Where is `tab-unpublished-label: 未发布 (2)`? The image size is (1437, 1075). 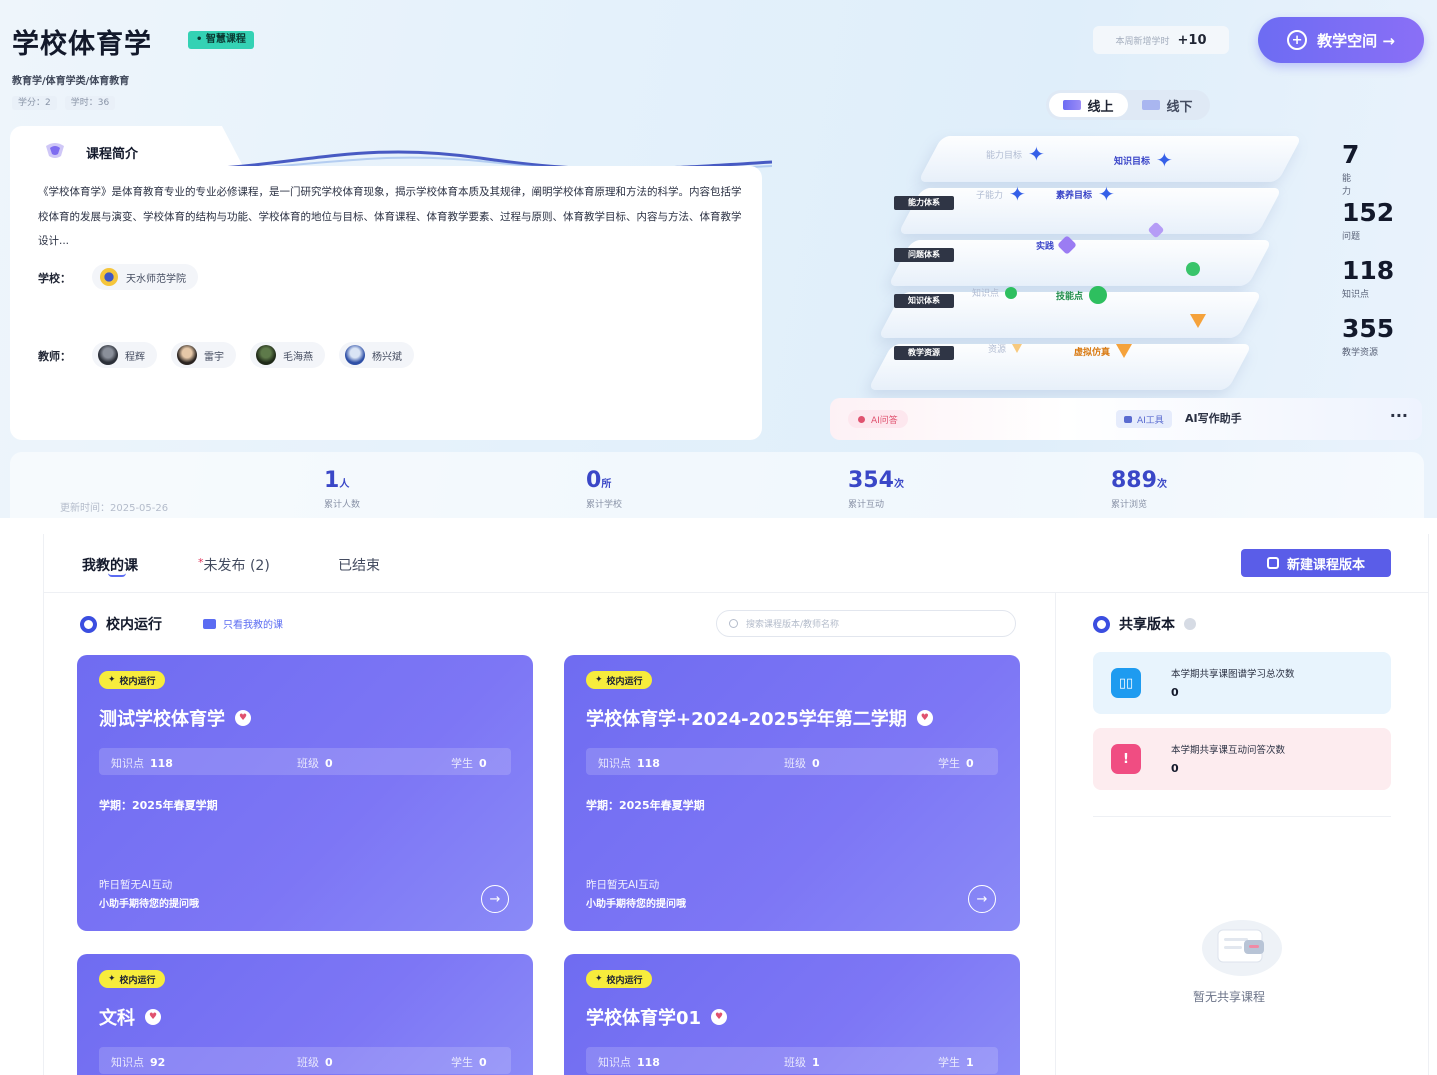
tab-unpublished-label: 未发布 (2) is located at coordinates (236, 566).